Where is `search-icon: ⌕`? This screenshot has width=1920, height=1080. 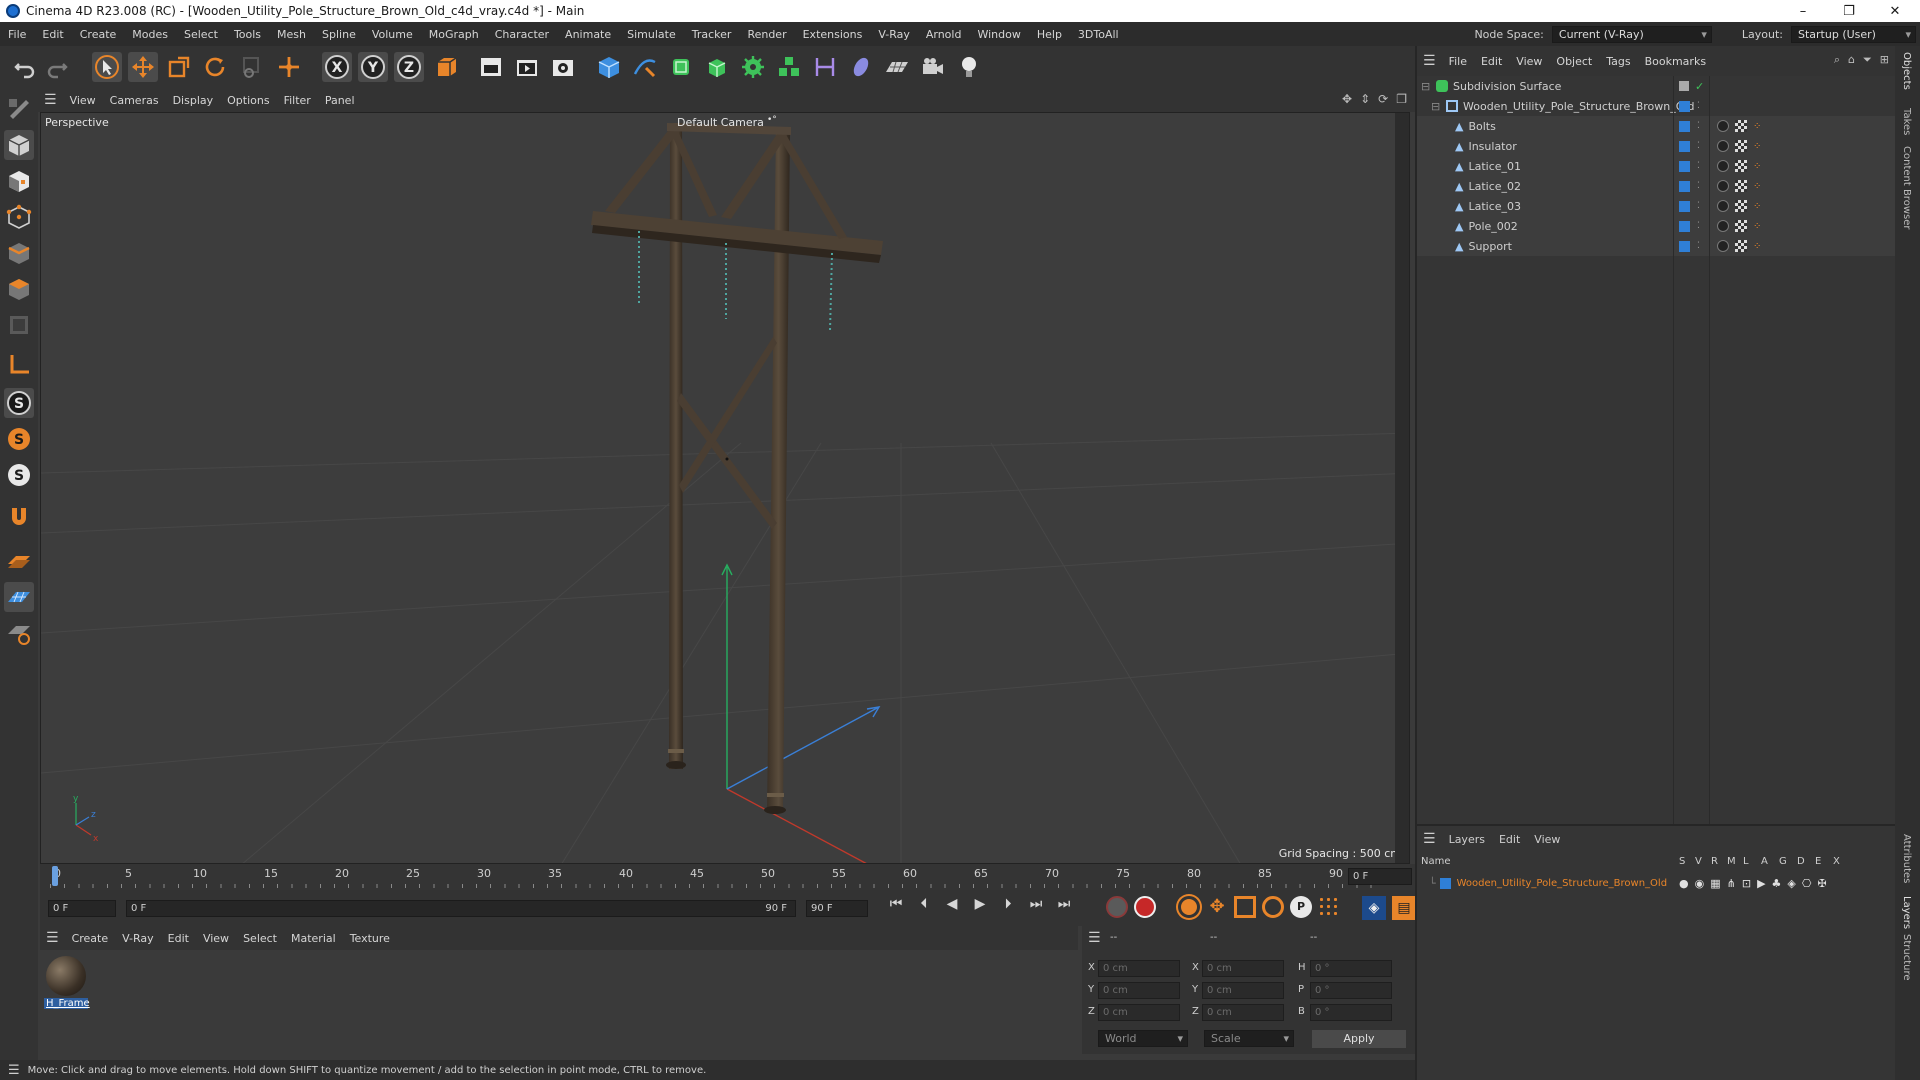
search-icon: ⌕ is located at coordinates (1837, 60).